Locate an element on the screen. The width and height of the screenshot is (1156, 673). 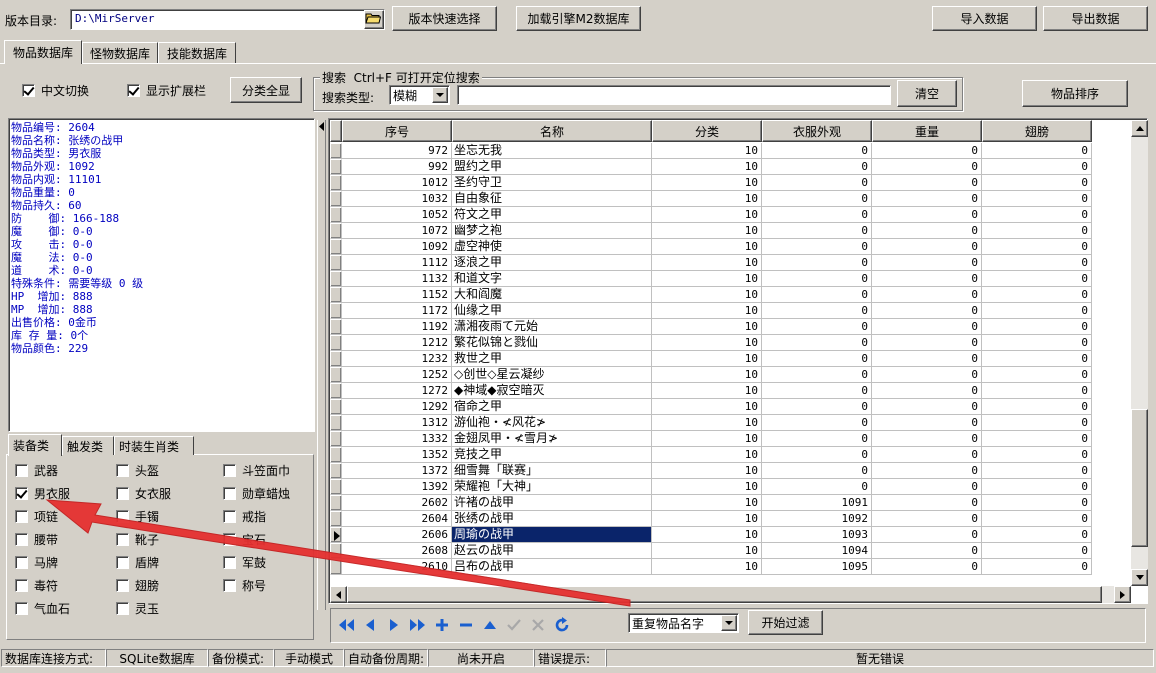
table-cell: 盟约之甲 is located at coordinates (552, 167).